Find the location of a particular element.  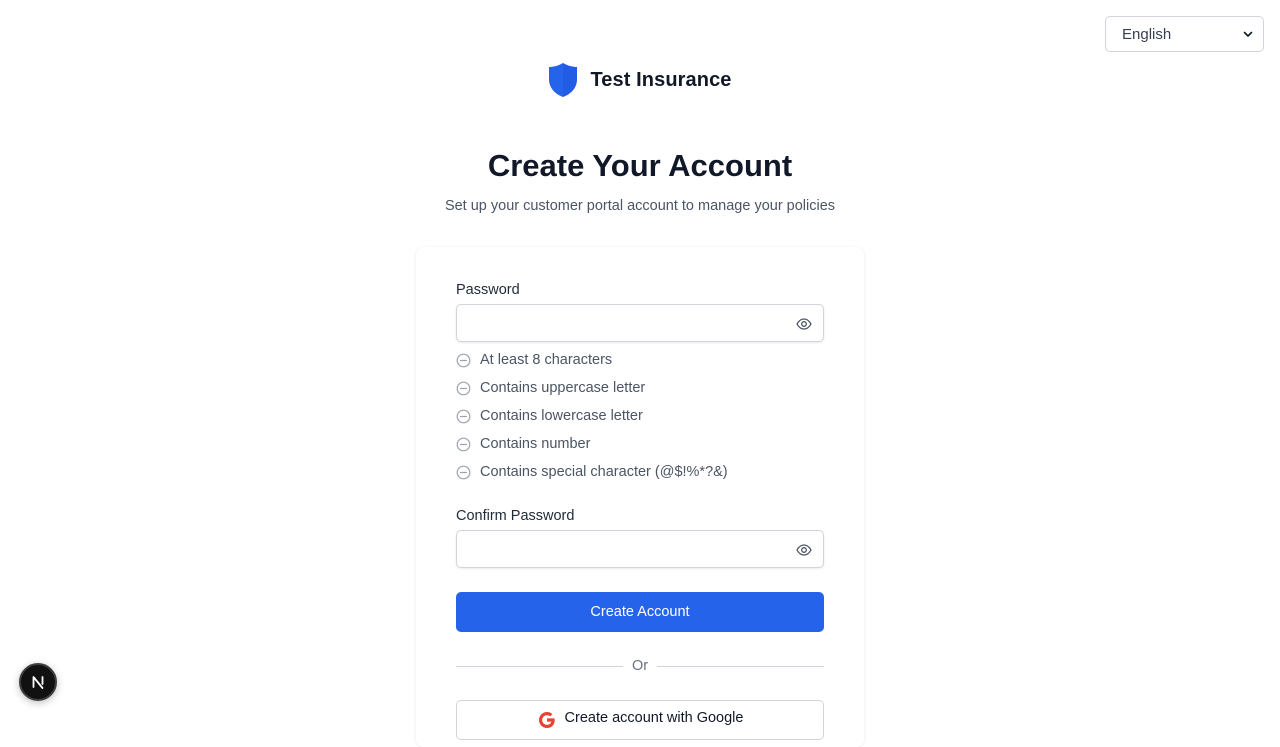

shield-icon is located at coordinates (563, 80).